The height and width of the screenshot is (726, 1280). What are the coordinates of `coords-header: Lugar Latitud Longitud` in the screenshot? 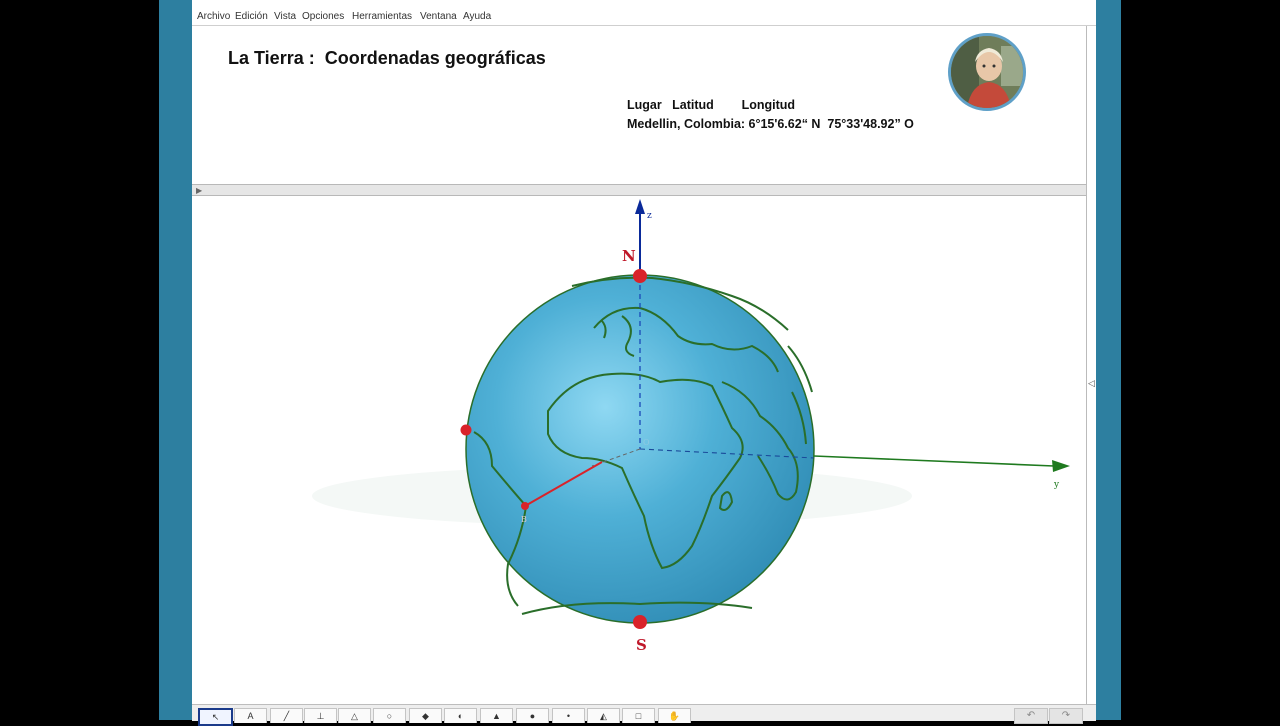 It's located at (711, 105).